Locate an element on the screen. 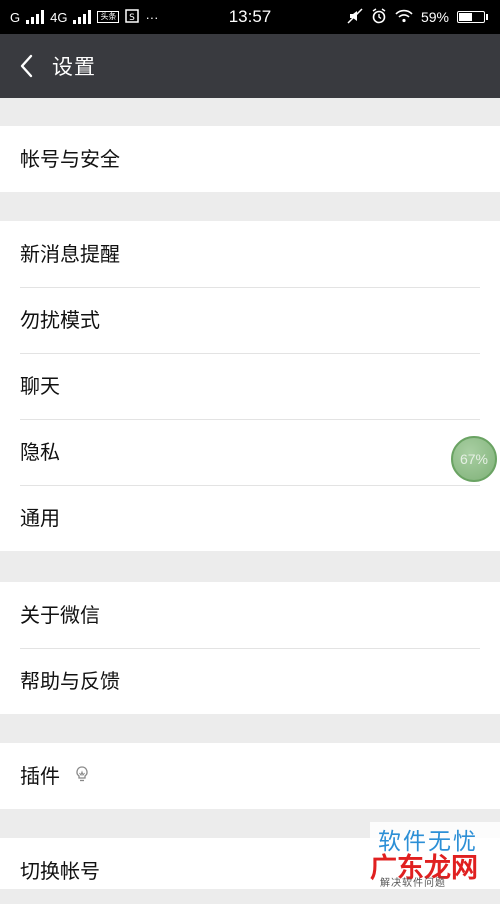 The width and height of the screenshot is (500, 904). settings-item-account-security: 帐号与安全 is located at coordinates (250, 159).